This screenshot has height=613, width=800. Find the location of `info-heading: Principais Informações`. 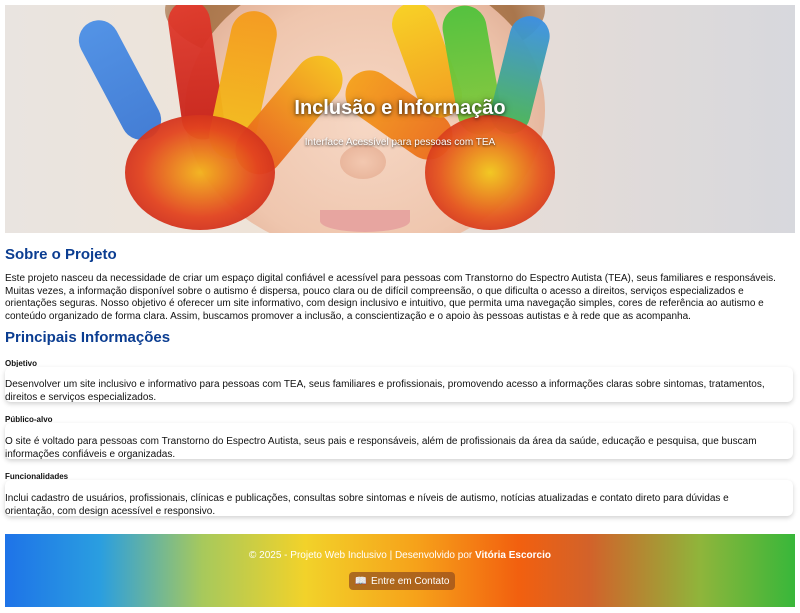

info-heading: Principais Informações is located at coordinates (88, 337).